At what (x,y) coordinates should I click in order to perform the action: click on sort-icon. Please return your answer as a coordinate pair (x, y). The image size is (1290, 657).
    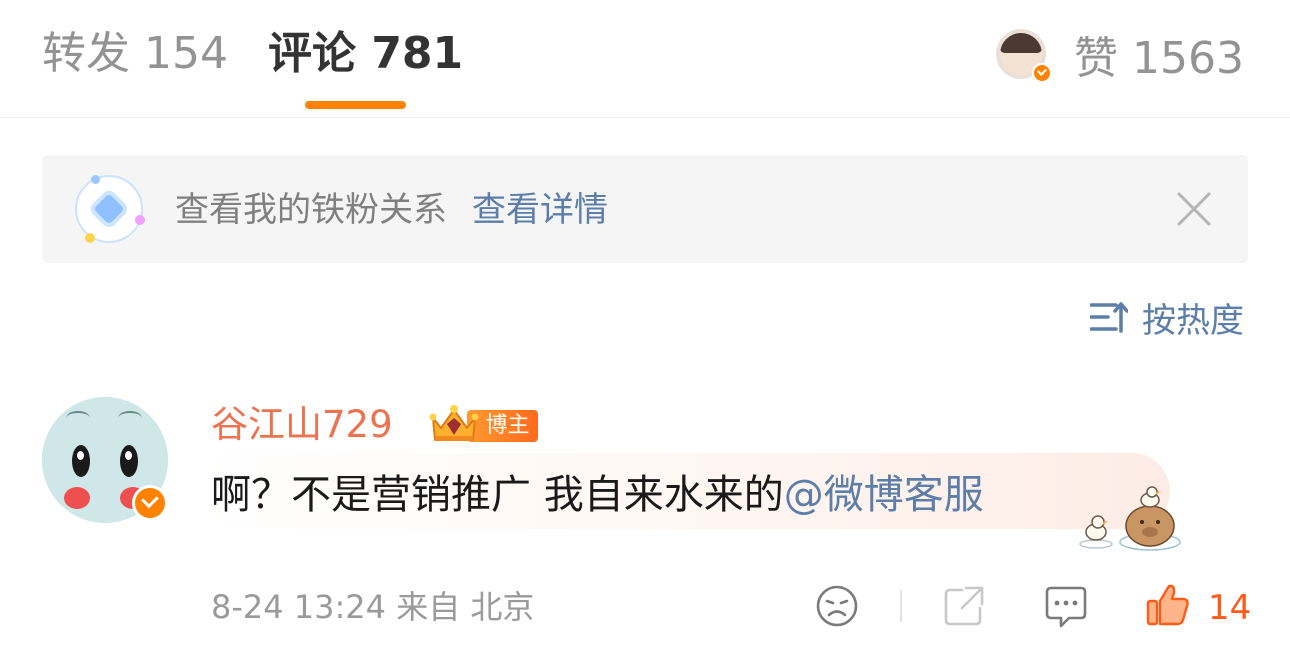
    Looking at the image, I should click on (1109, 317).